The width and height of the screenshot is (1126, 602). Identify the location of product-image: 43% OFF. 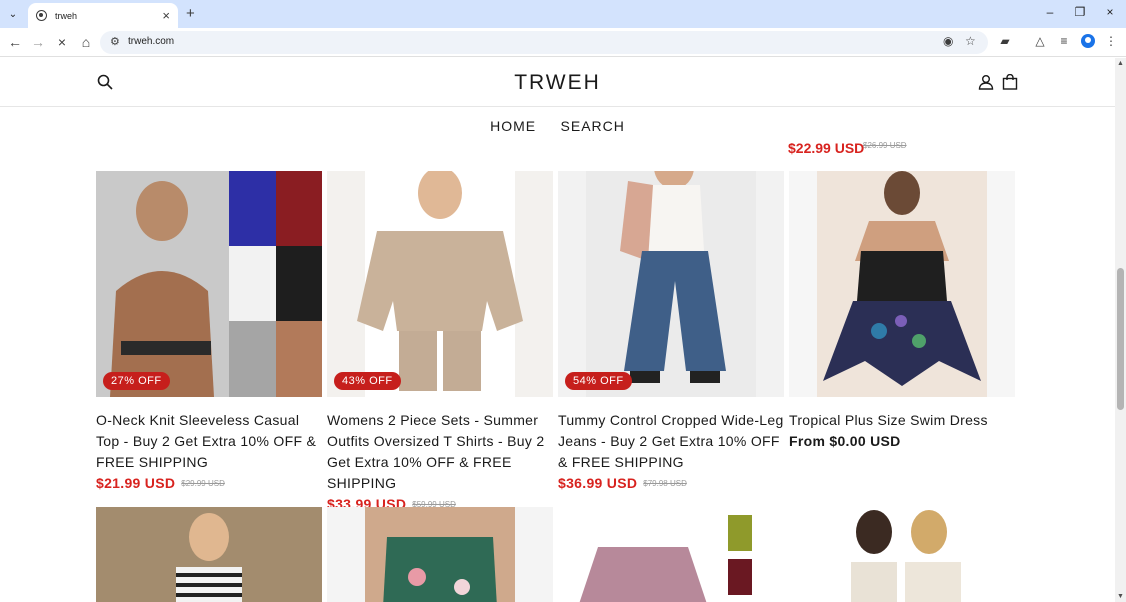
(440, 284).